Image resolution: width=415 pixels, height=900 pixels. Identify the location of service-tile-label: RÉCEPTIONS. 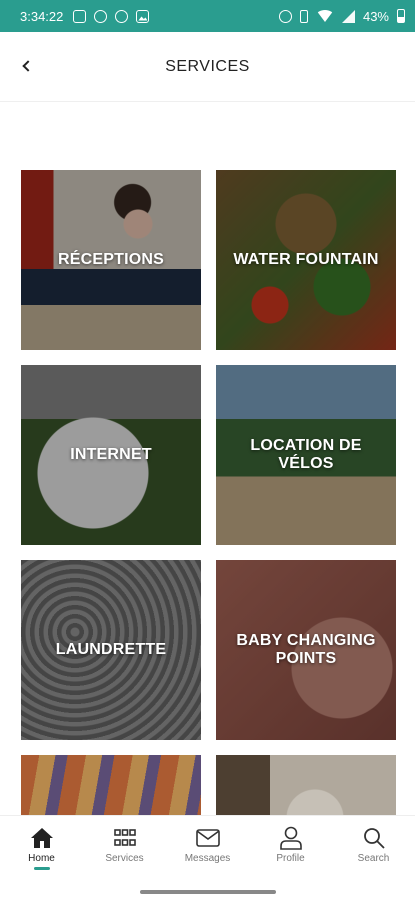
(110, 259).